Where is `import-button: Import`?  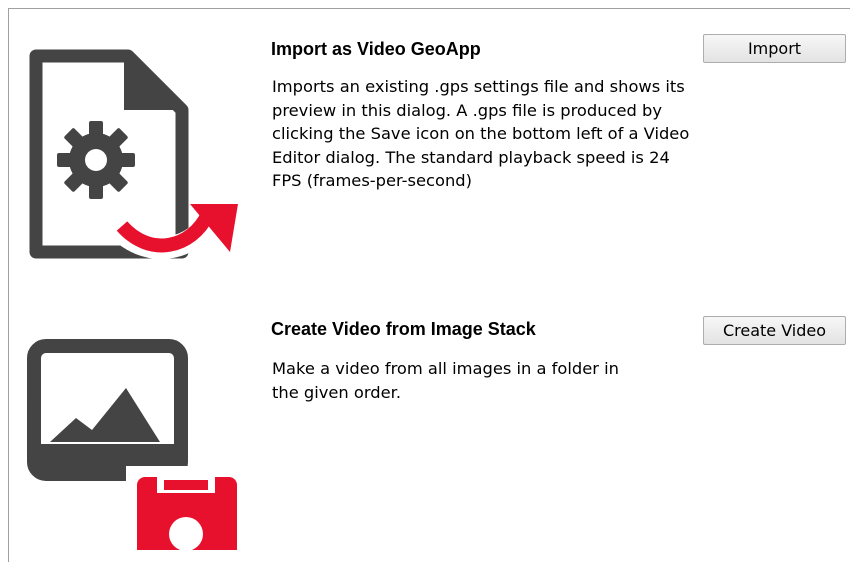 import-button: Import is located at coordinates (774, 48).